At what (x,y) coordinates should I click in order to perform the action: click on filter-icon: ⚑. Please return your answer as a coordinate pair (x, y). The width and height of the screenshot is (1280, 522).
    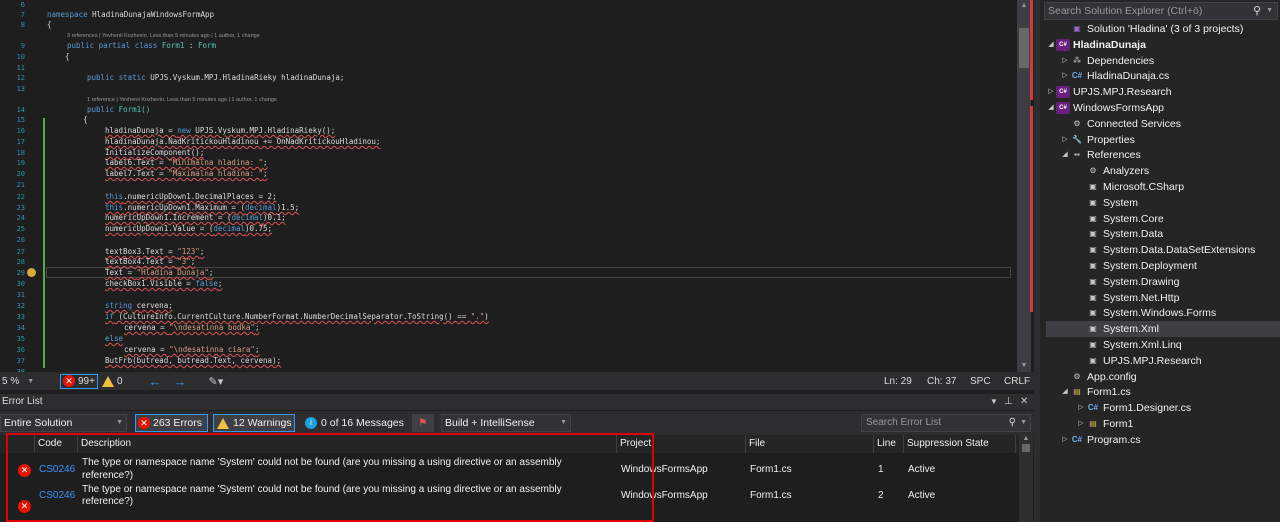
    Looking at the image, I should click on (423, 423).